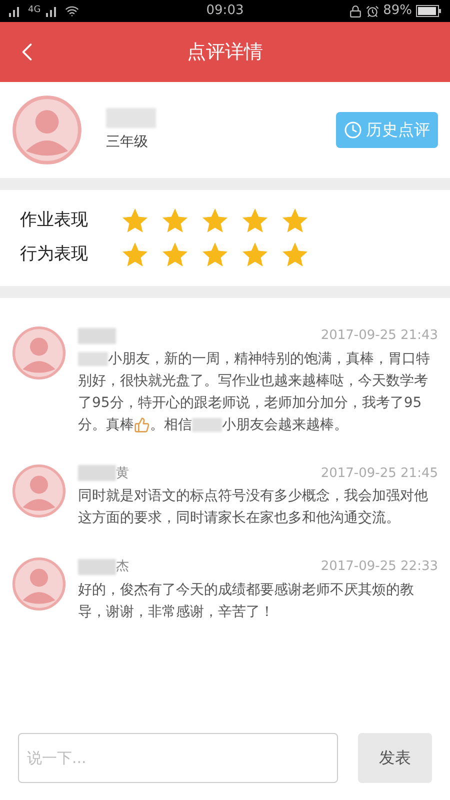 The height and width of the screenshot is (800, 450). Describe the element at coordinates (254, 392) in the screenshot. I see `comment-text: 小朋友，新的一周，精神特别的饱满，真棒，胃口特别好，很快就光盘了。写作业也越来越棒哒，今天数学考了95分，特开心的跟老师说，老师加分加分，我考了95分。真棒 。相信 小朋友会越来越棒。` at that location.